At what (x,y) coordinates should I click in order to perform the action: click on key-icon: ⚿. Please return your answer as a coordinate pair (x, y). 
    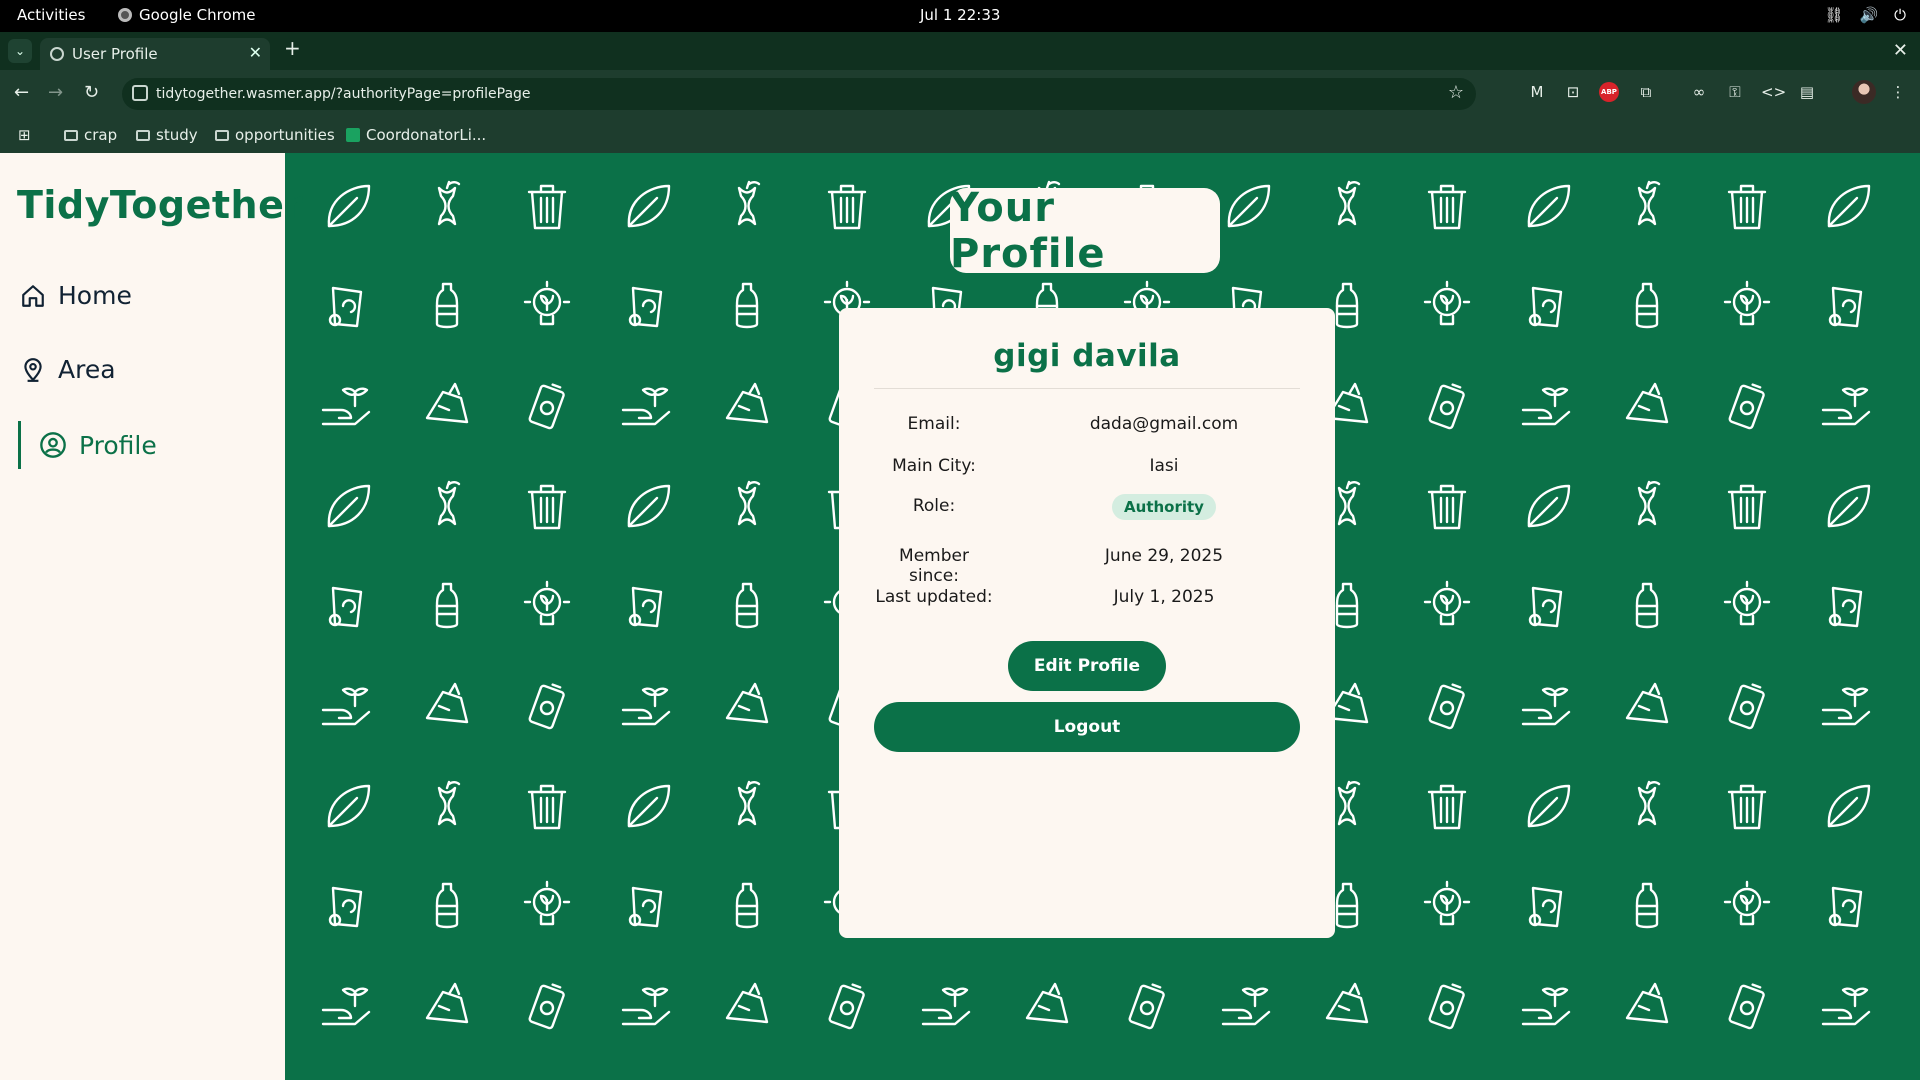
    Looking at the image, I should click on (1735, 92).